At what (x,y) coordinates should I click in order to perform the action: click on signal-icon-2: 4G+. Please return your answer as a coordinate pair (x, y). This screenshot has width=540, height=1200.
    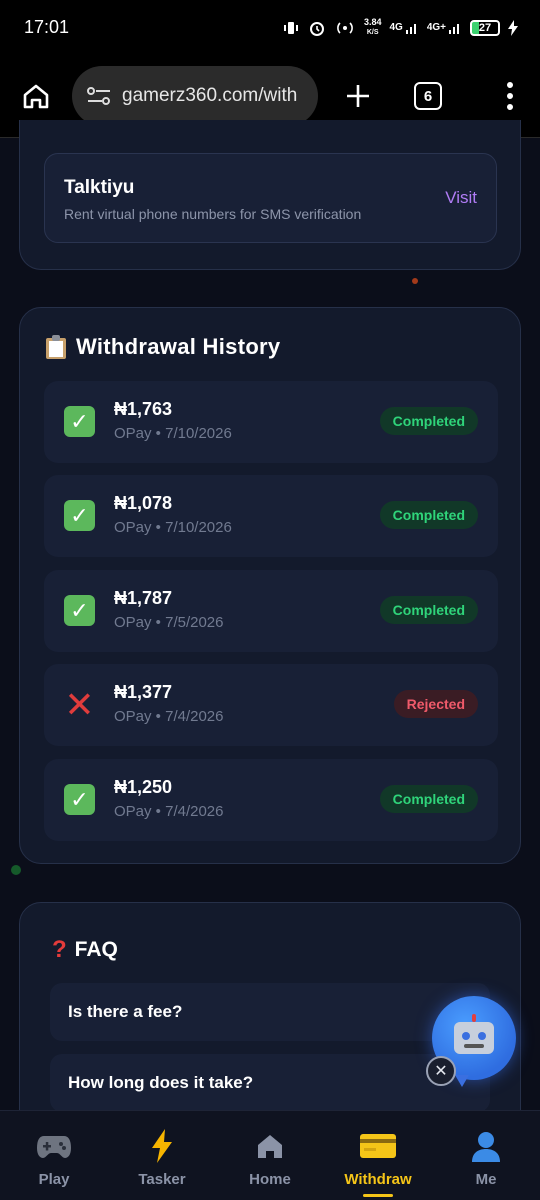
    Looking at the image, I should click on (444, 28).